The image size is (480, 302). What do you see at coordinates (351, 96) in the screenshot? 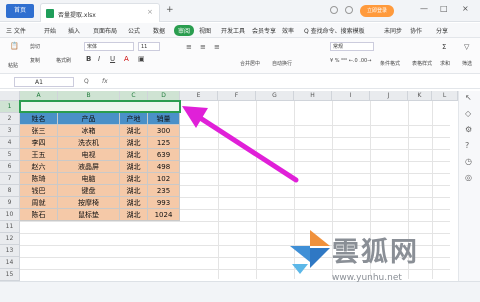
I see `col-header-i: I` at bounding box center [351, 96].